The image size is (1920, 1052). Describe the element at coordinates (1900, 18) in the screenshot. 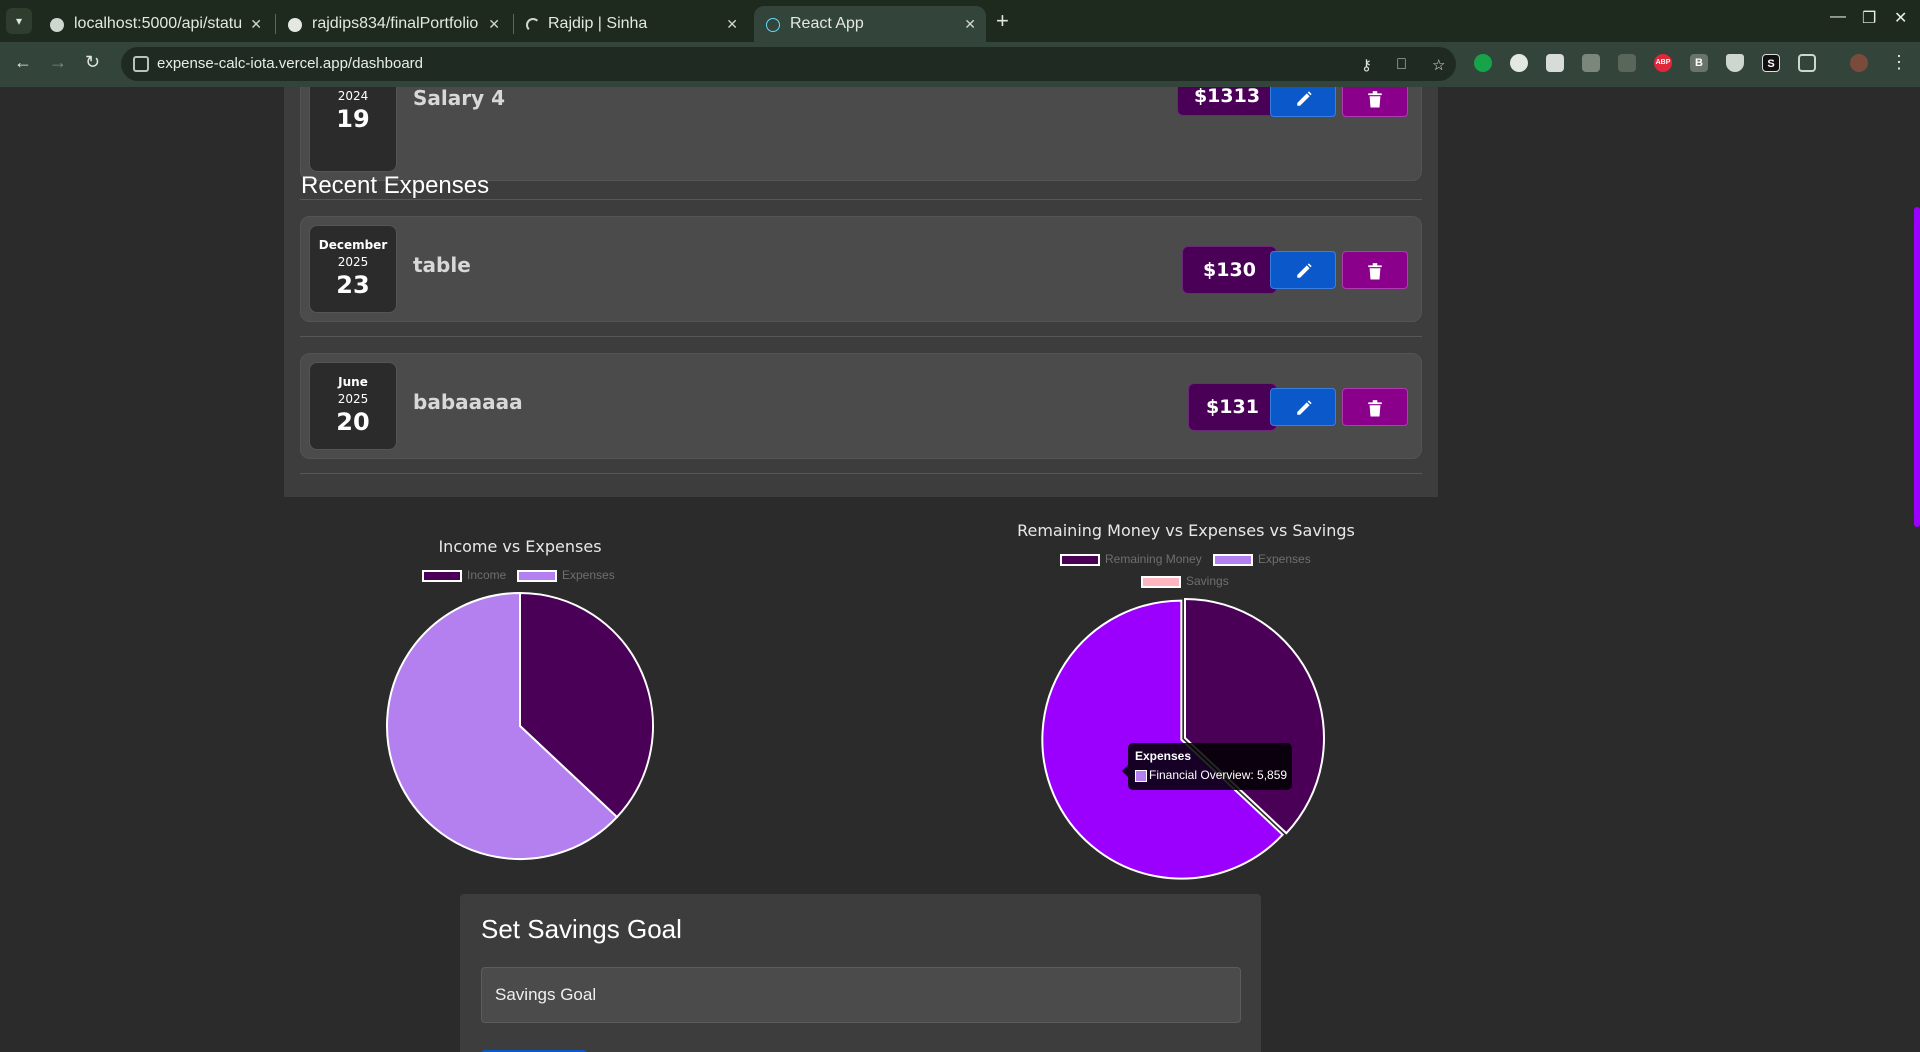

I see `close-window-icon: ✕` at that location.